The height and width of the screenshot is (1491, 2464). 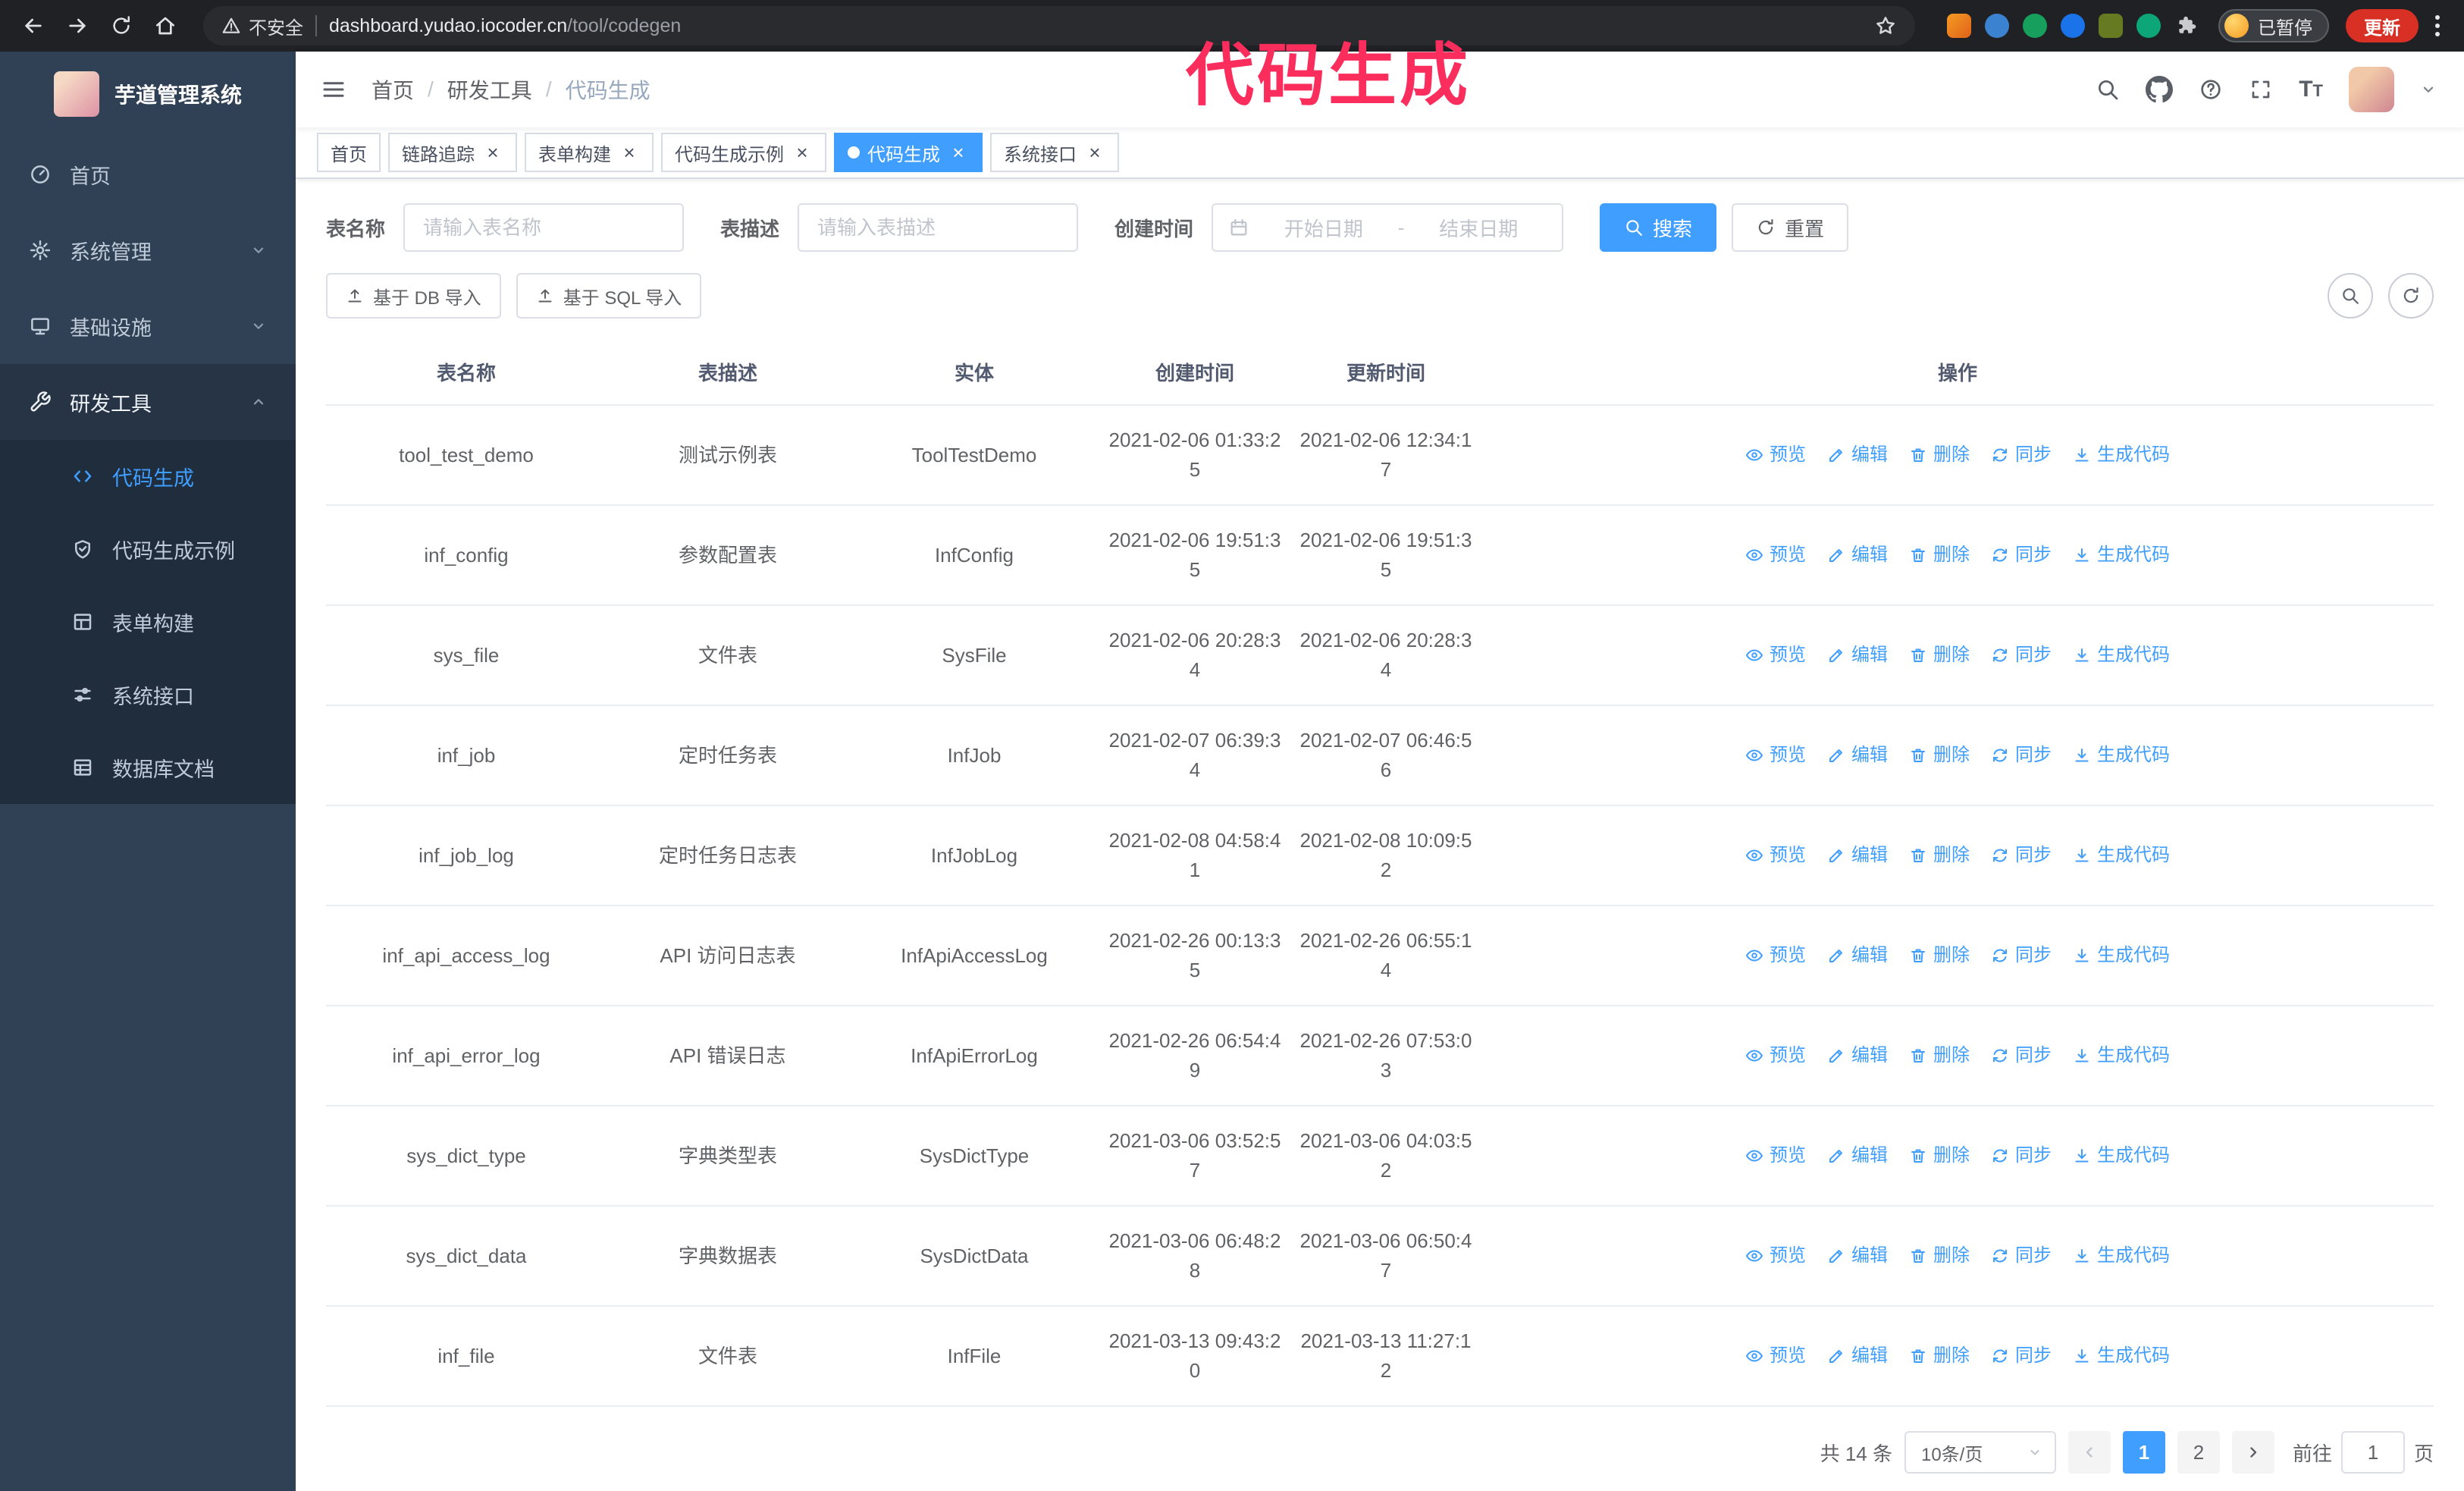 I want to click on sidebar-item-codegen: 代码生成, so click(x=148, y=476).